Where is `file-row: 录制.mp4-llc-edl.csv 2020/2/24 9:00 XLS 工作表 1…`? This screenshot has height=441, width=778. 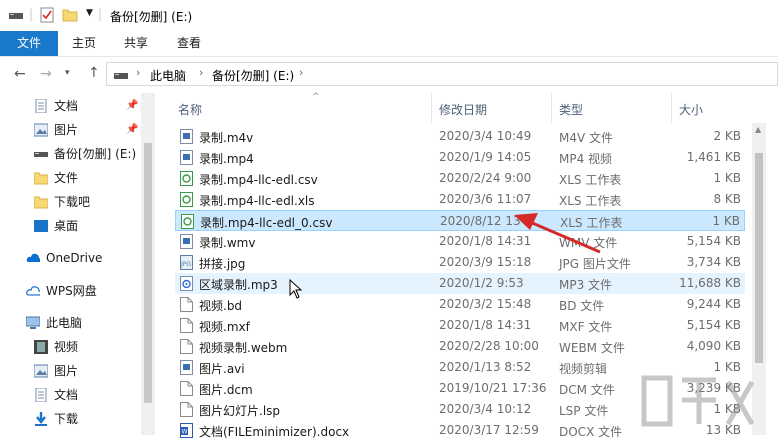
file-row: 录制.mp4-llc-edl.csv 2020/2/24 9:00 XLS 工作表 1… is located at coordinates (460, 178).